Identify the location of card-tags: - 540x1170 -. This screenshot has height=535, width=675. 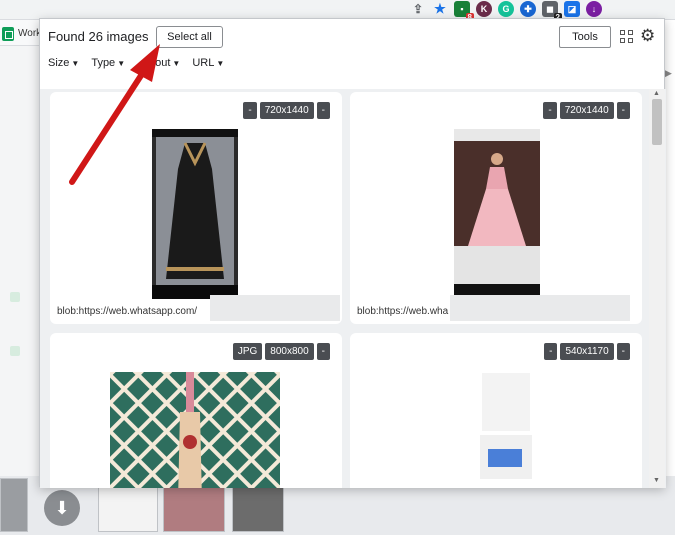
(587, 351).